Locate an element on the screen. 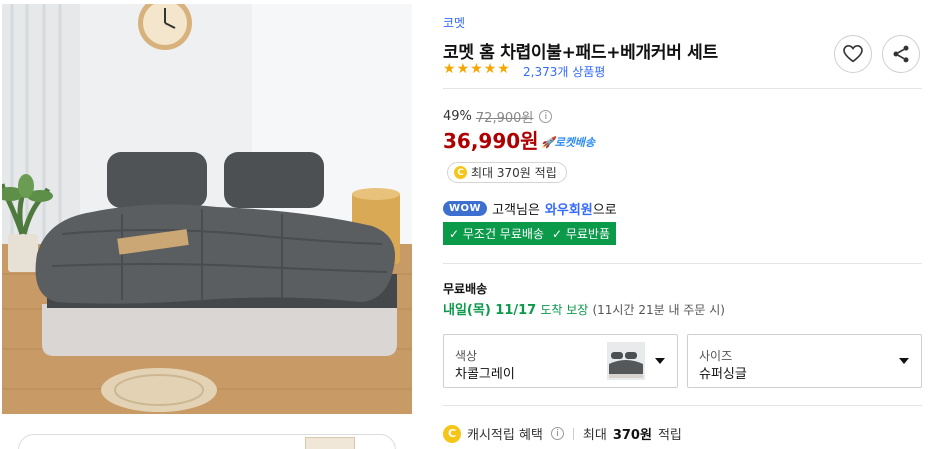  rocket-delivery-badge: 🚀로켓배송 is located at coordinates (568, 142).